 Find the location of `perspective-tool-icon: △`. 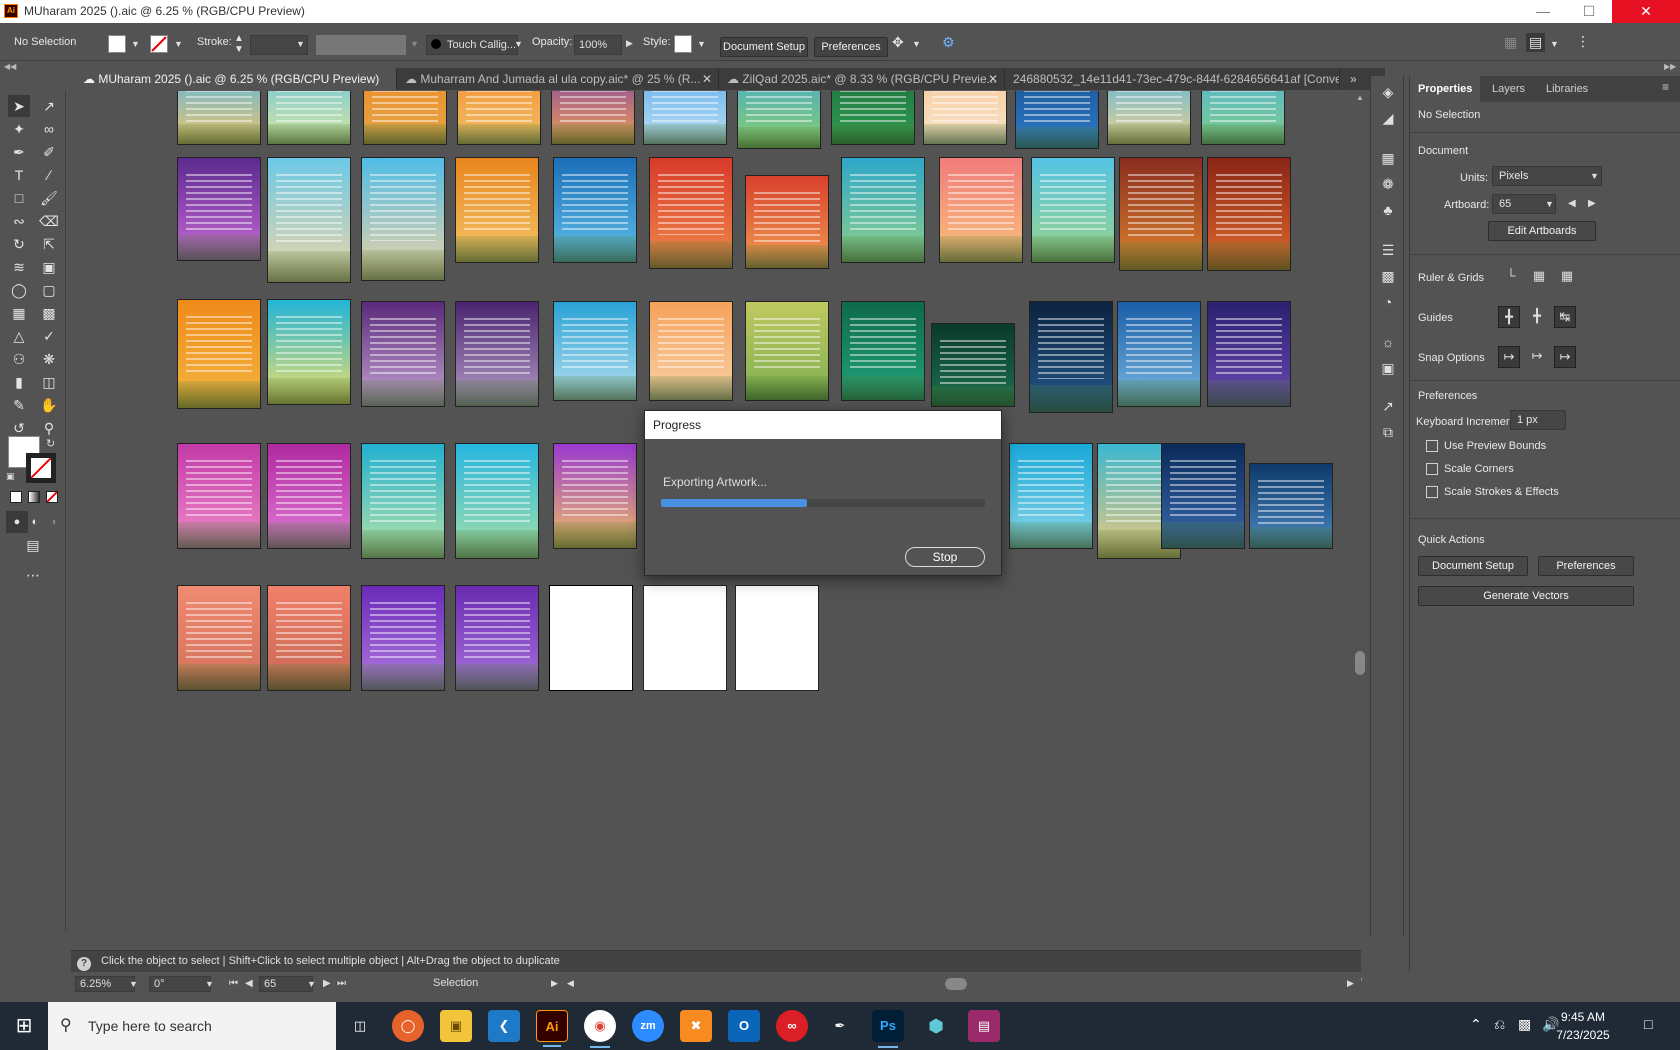

perspective-tool-icon: △ is located at coordinates (19, 336).